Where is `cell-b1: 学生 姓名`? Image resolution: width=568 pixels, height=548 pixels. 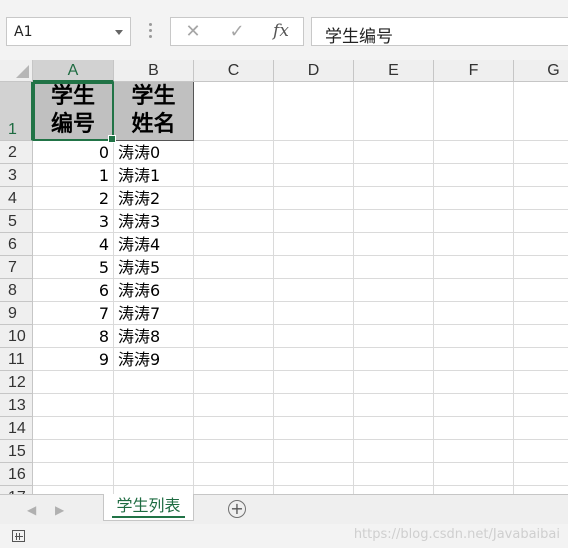 cell-b1: 学生 姓名 is located at coordinates (154, 111).